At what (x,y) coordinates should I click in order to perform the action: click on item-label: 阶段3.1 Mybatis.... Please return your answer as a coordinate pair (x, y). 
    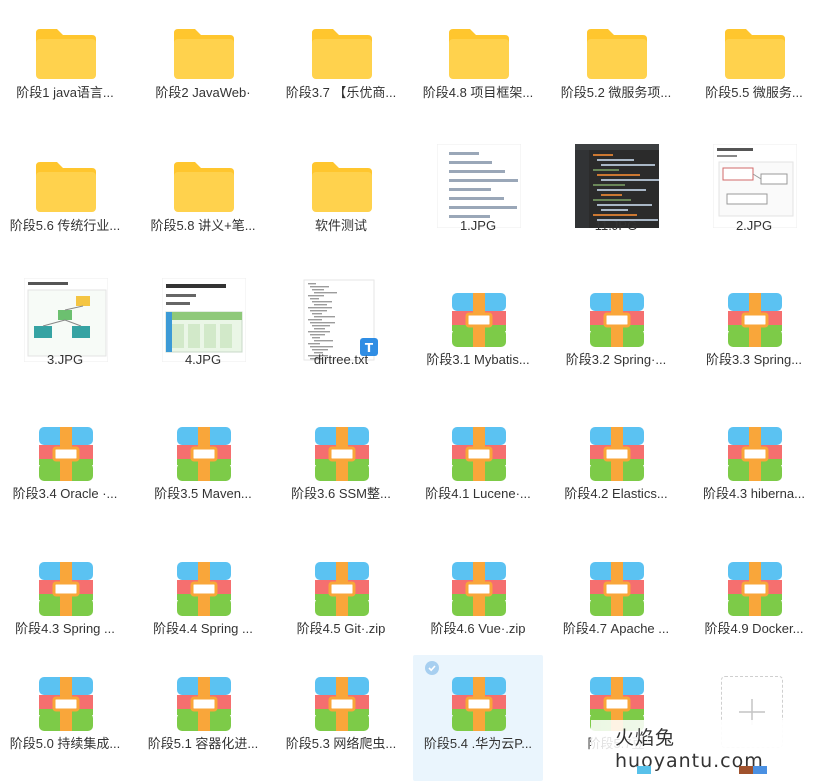
    Looking at the image, I should click on (478, 359).